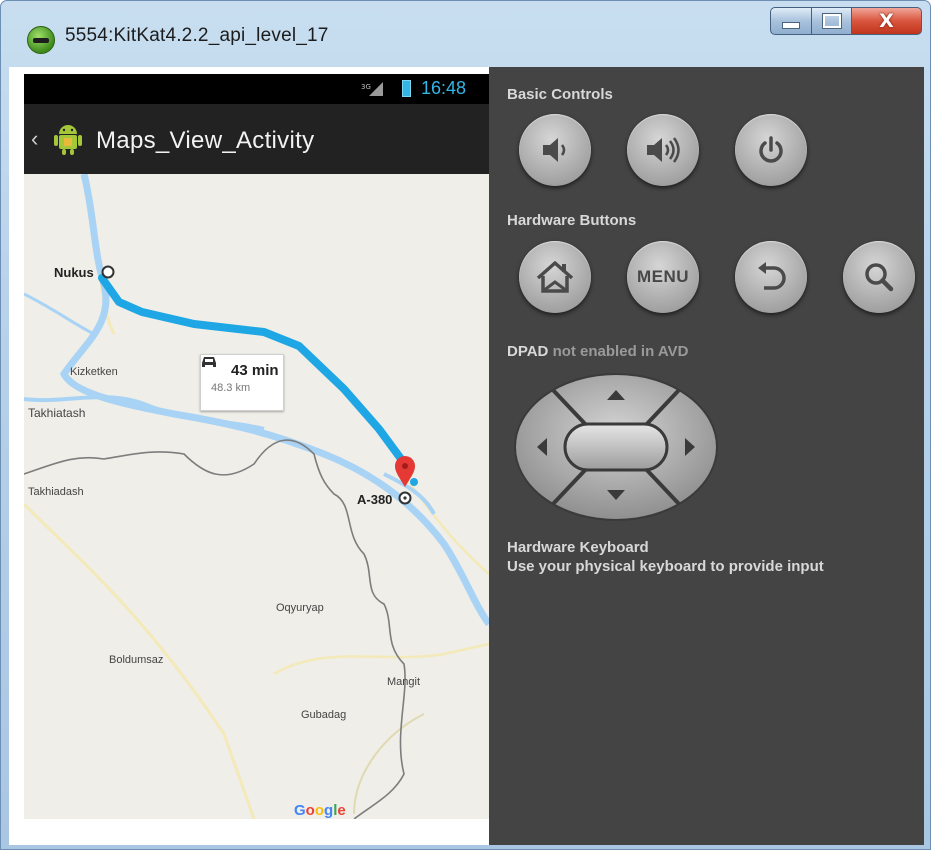 The width and height of the screenshot is (931, 850). I want to click on map-label-boldumsaz: Boldumsaz, so click(136, 660).